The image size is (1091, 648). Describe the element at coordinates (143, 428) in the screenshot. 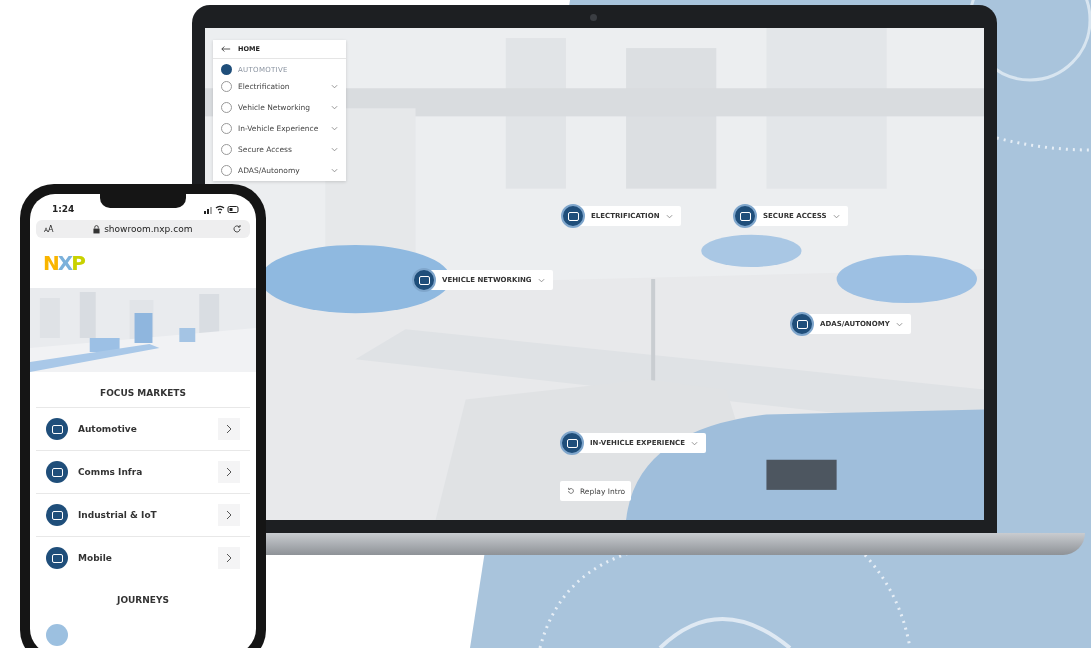

I see `market-list-item: Automotive` at that location.